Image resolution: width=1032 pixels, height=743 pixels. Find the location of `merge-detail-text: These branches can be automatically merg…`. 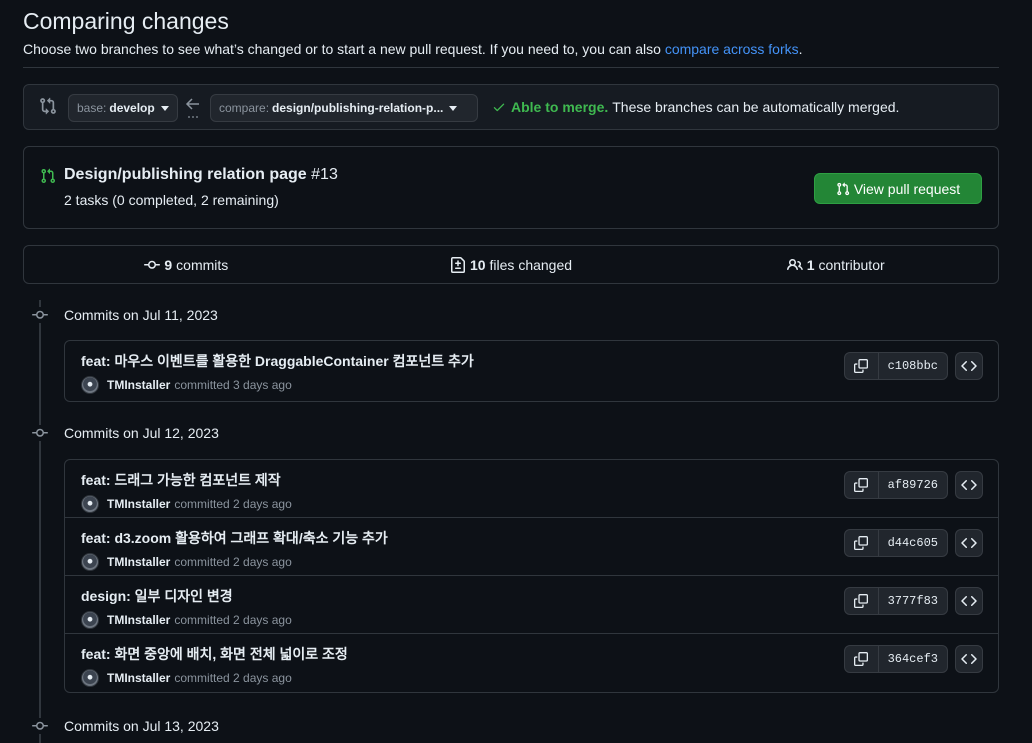

merge-detail-text: These branches can be automatically merg… is located at coordinates (756, 107).